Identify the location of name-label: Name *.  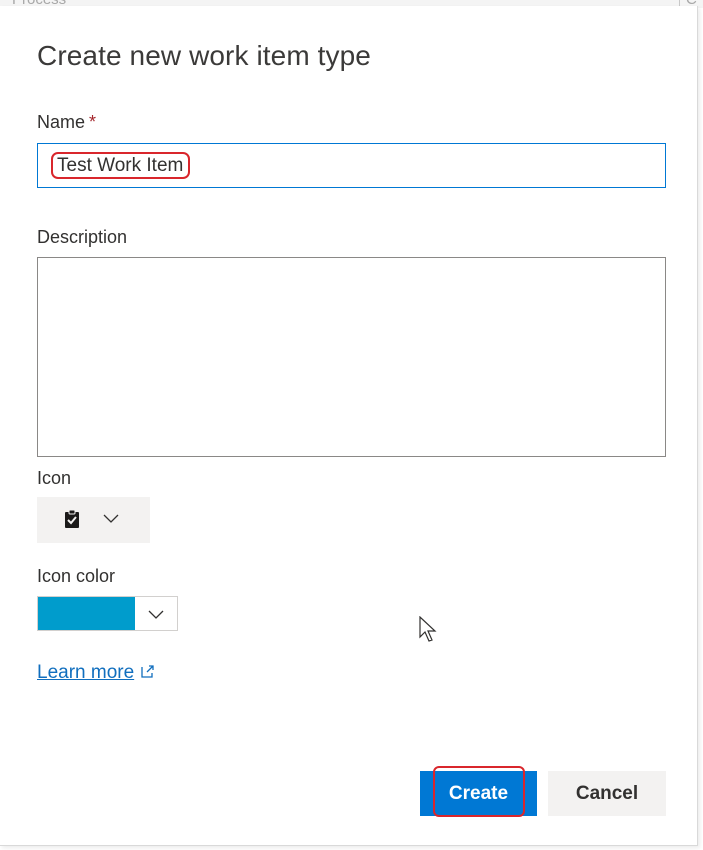
(66, 122).